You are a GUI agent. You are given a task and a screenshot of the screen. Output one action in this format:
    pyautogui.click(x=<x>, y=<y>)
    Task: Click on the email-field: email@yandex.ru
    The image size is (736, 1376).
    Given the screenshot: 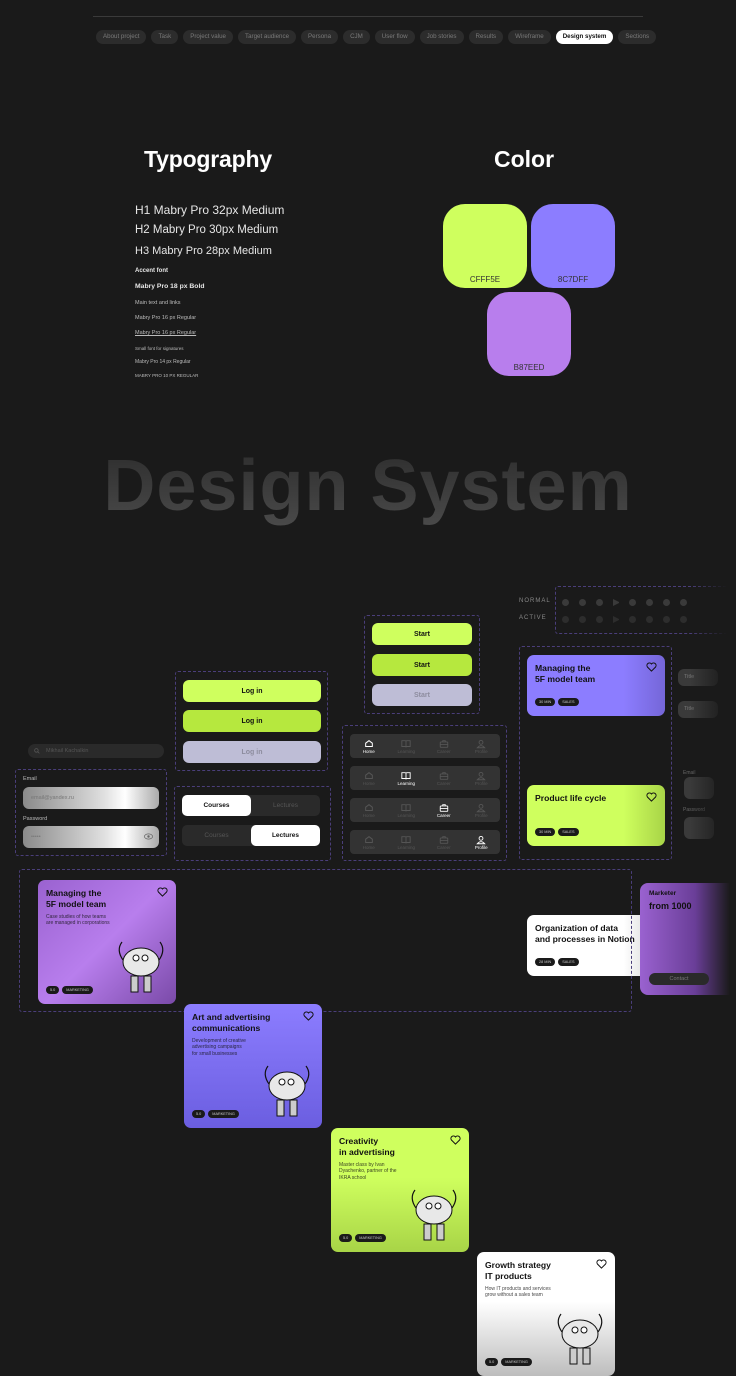 What is the action you would take?
    pyautogui.click(x=91, y=798)
    